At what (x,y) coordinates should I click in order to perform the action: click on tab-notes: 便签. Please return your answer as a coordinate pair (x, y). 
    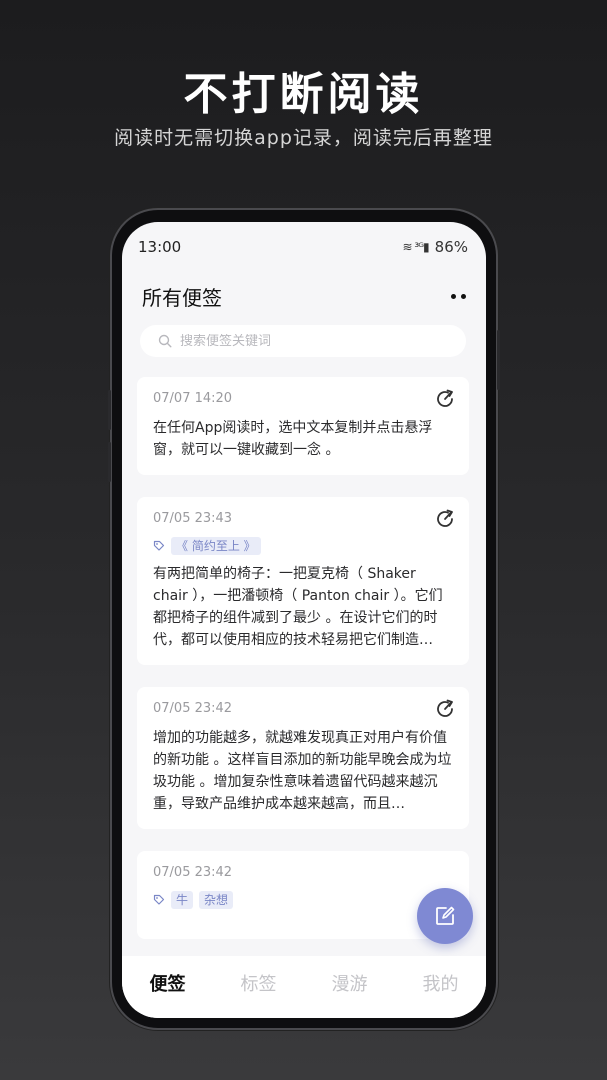
    Looking at the image, I should click on (168, 983).